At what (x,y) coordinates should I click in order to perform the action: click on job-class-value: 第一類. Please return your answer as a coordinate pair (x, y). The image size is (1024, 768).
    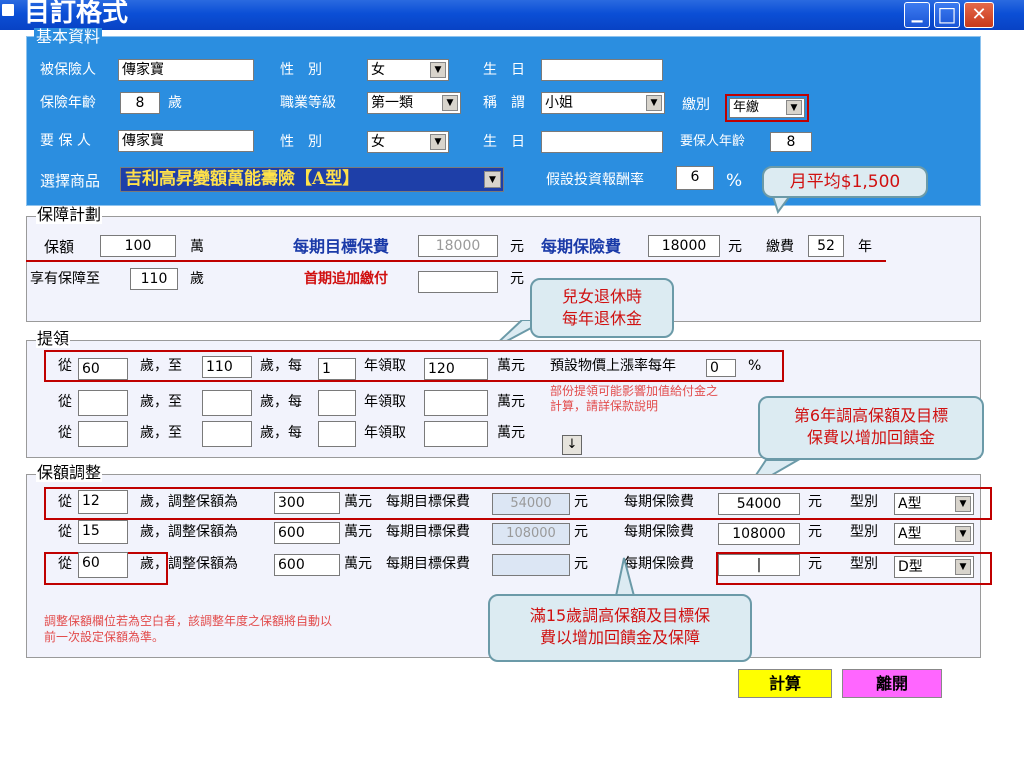
    Looking at the image, I should click on (392, 103).